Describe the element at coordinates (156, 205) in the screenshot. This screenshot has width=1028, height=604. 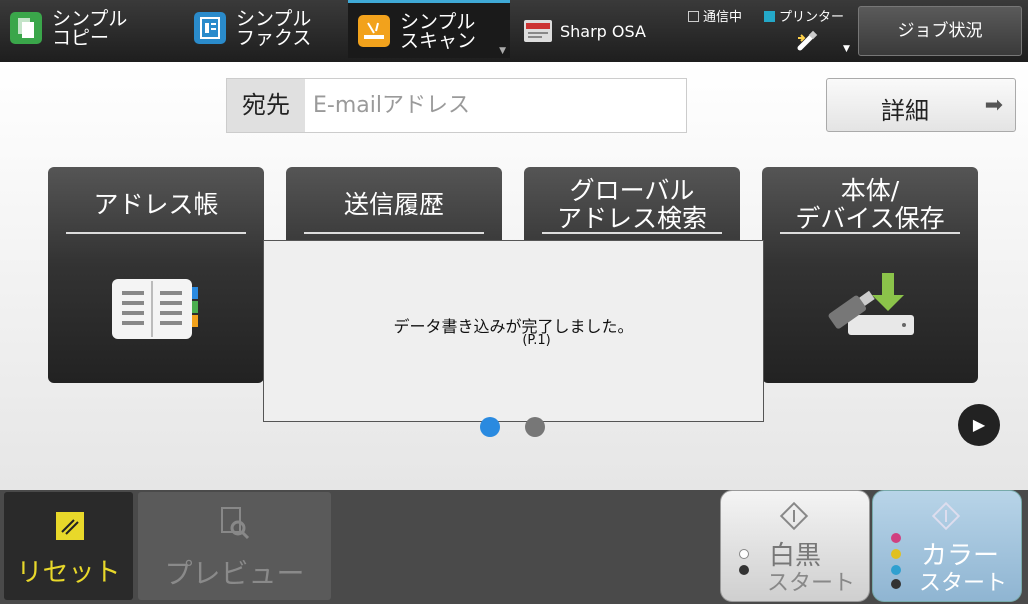
I see `card-title: アドレス帳` at that location.